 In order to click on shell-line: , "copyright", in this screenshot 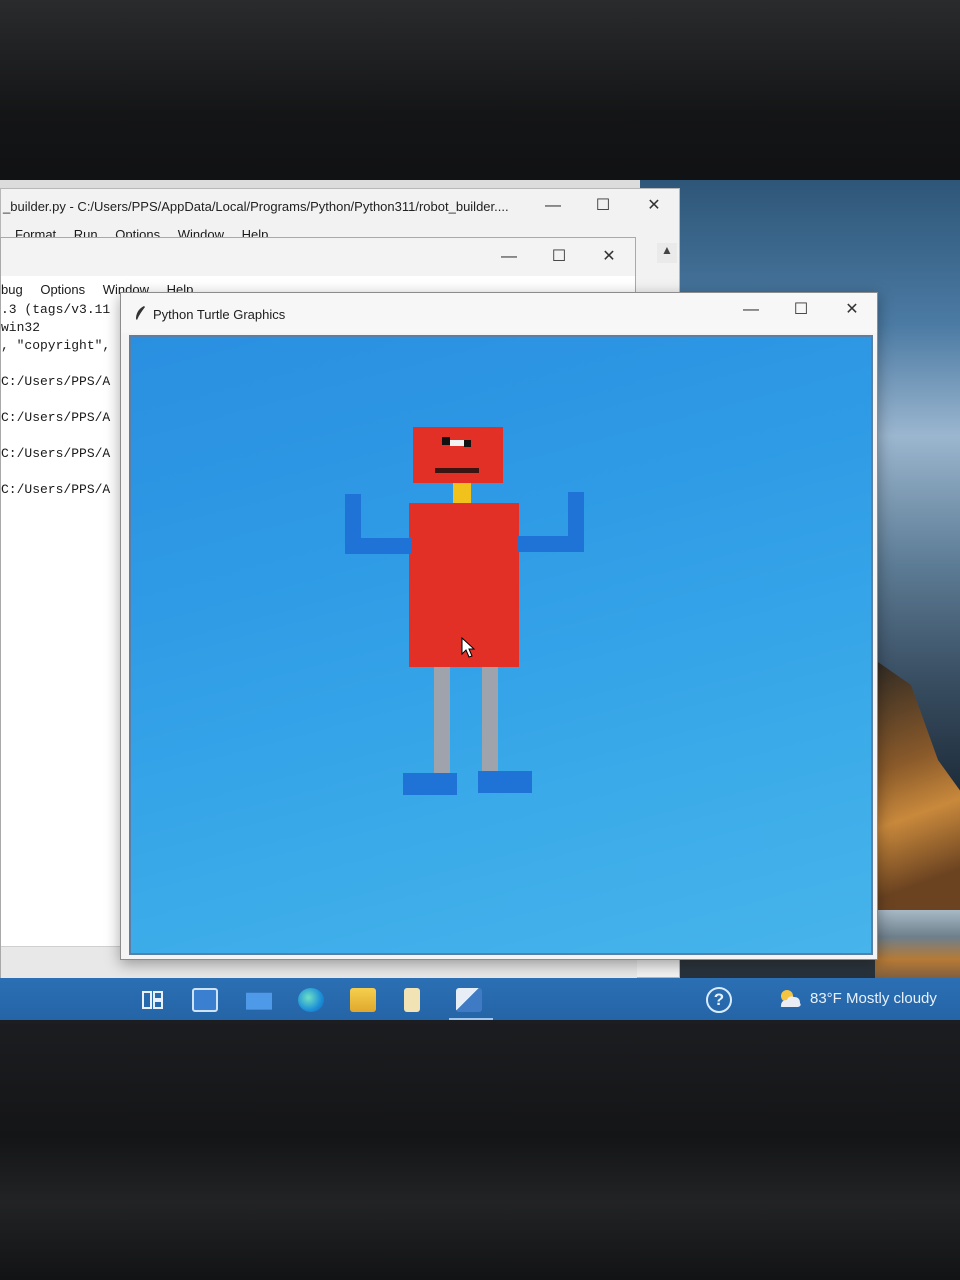, I will do `click(56, 345)`.